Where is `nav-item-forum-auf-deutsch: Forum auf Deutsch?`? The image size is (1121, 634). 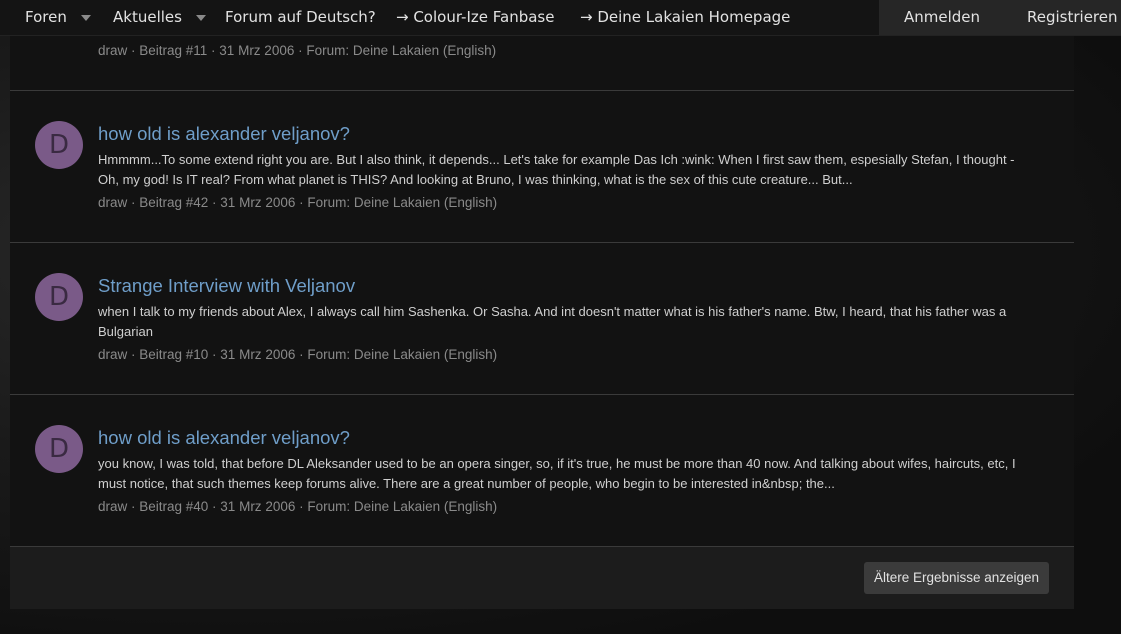
nav-item-forum-auf-deutsch: Forum auf Deutsch? is located at coordinates (300, 17).